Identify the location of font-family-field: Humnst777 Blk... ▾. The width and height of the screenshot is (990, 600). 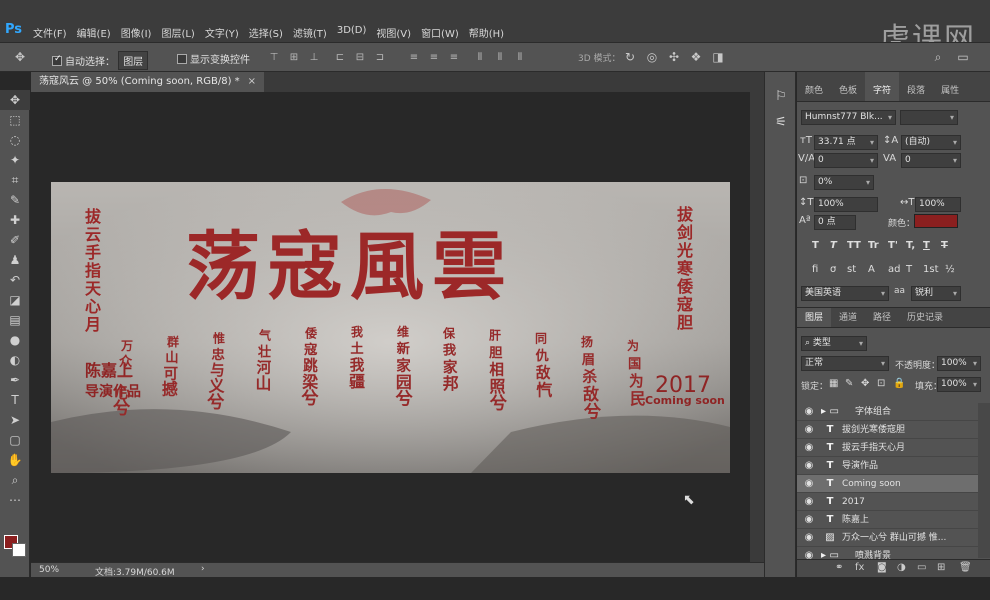
(848, 117).